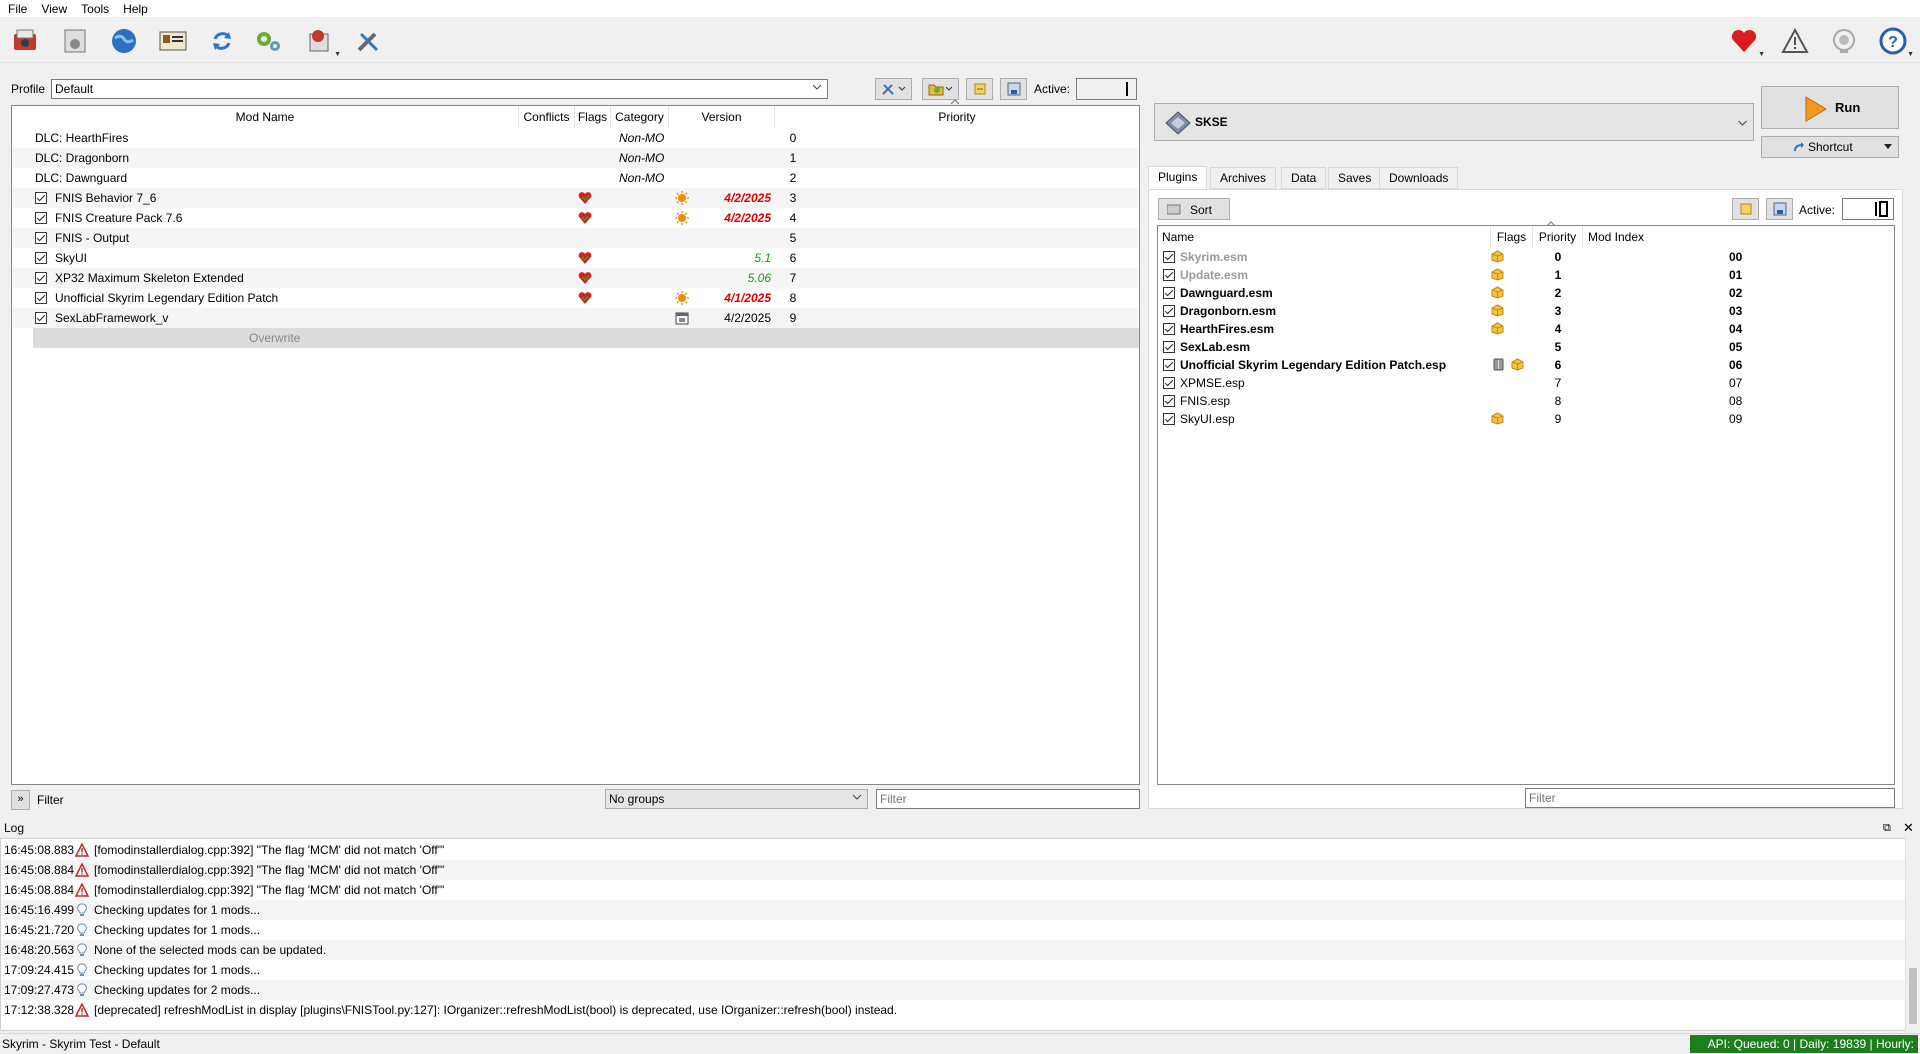 This screenshot has height=1054, width=1920. Describe the element at coordinates (1178, 177) in the screenshot. I see `tab-plugins: Plugins` at that location.